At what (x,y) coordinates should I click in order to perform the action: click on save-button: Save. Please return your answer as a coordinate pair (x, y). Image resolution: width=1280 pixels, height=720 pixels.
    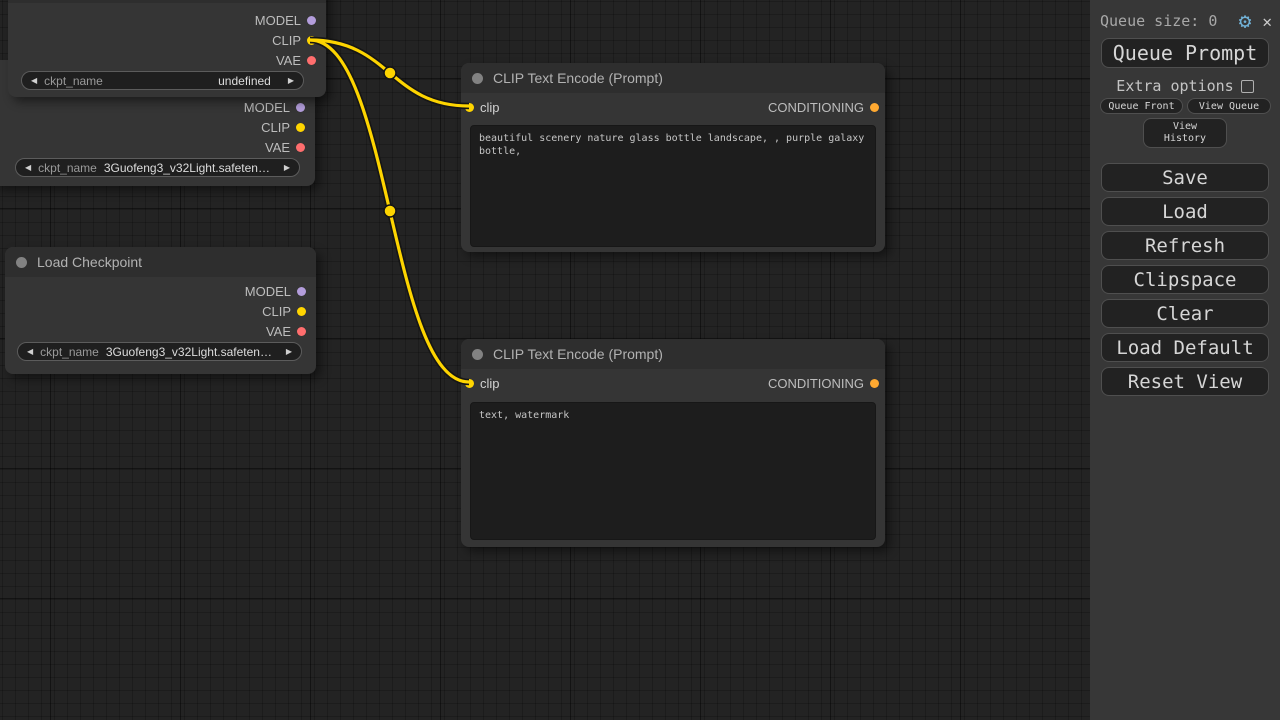
    Looking at the image, I should click on (1185, 177).